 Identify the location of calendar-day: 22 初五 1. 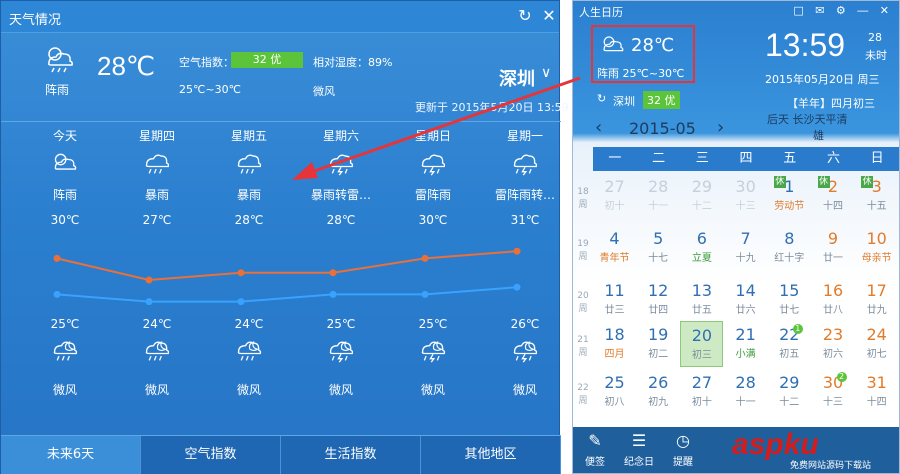
(789, 344).